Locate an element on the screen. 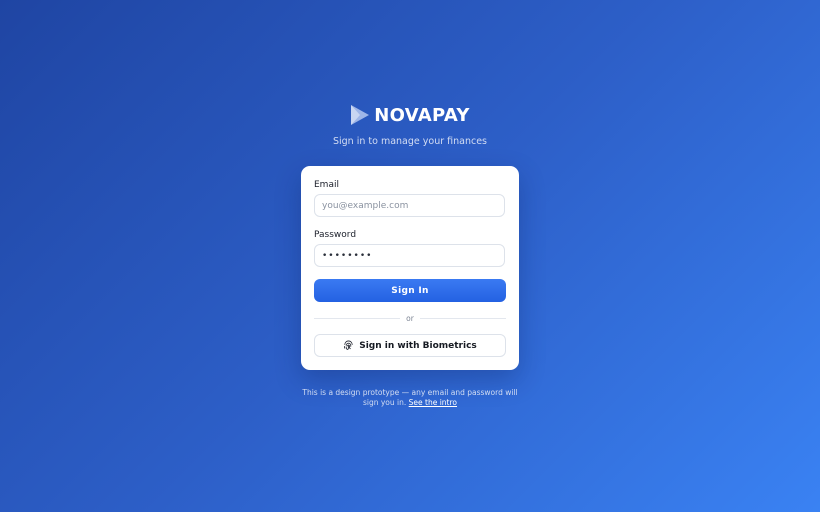 The width and height of the screenshot is (820, 512). see-intro-link: See the intro is located at coordinates (433, 402).